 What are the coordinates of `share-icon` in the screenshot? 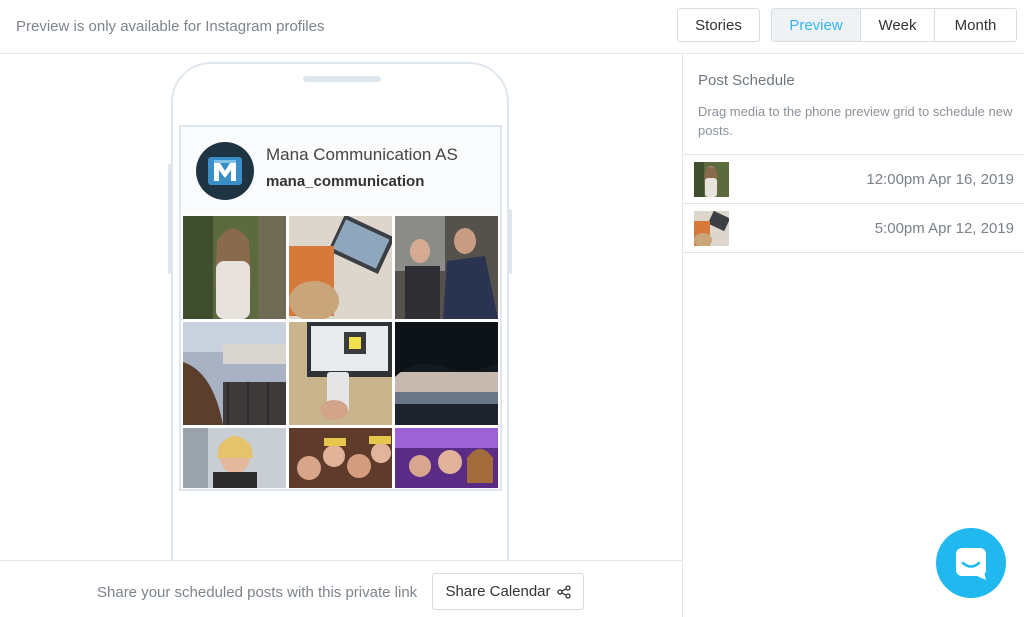 It's located at (563, 591).